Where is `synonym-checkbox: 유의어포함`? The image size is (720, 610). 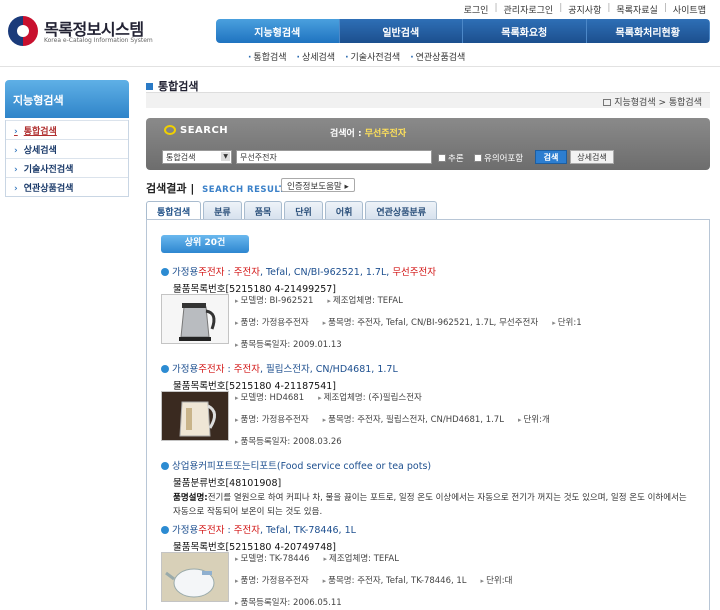
synonym-checkbox: 유의어포함 is located at coordinates (498, 158).